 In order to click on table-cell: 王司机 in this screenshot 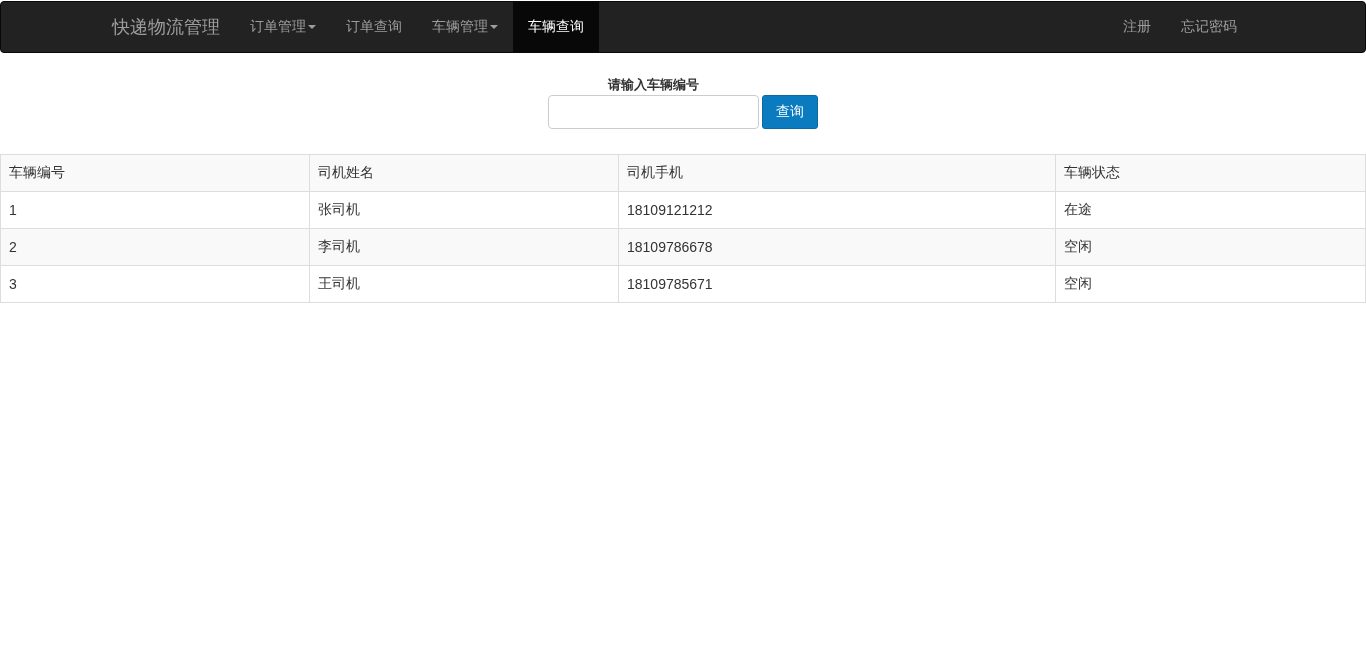, I will do `click(464, 284)`.